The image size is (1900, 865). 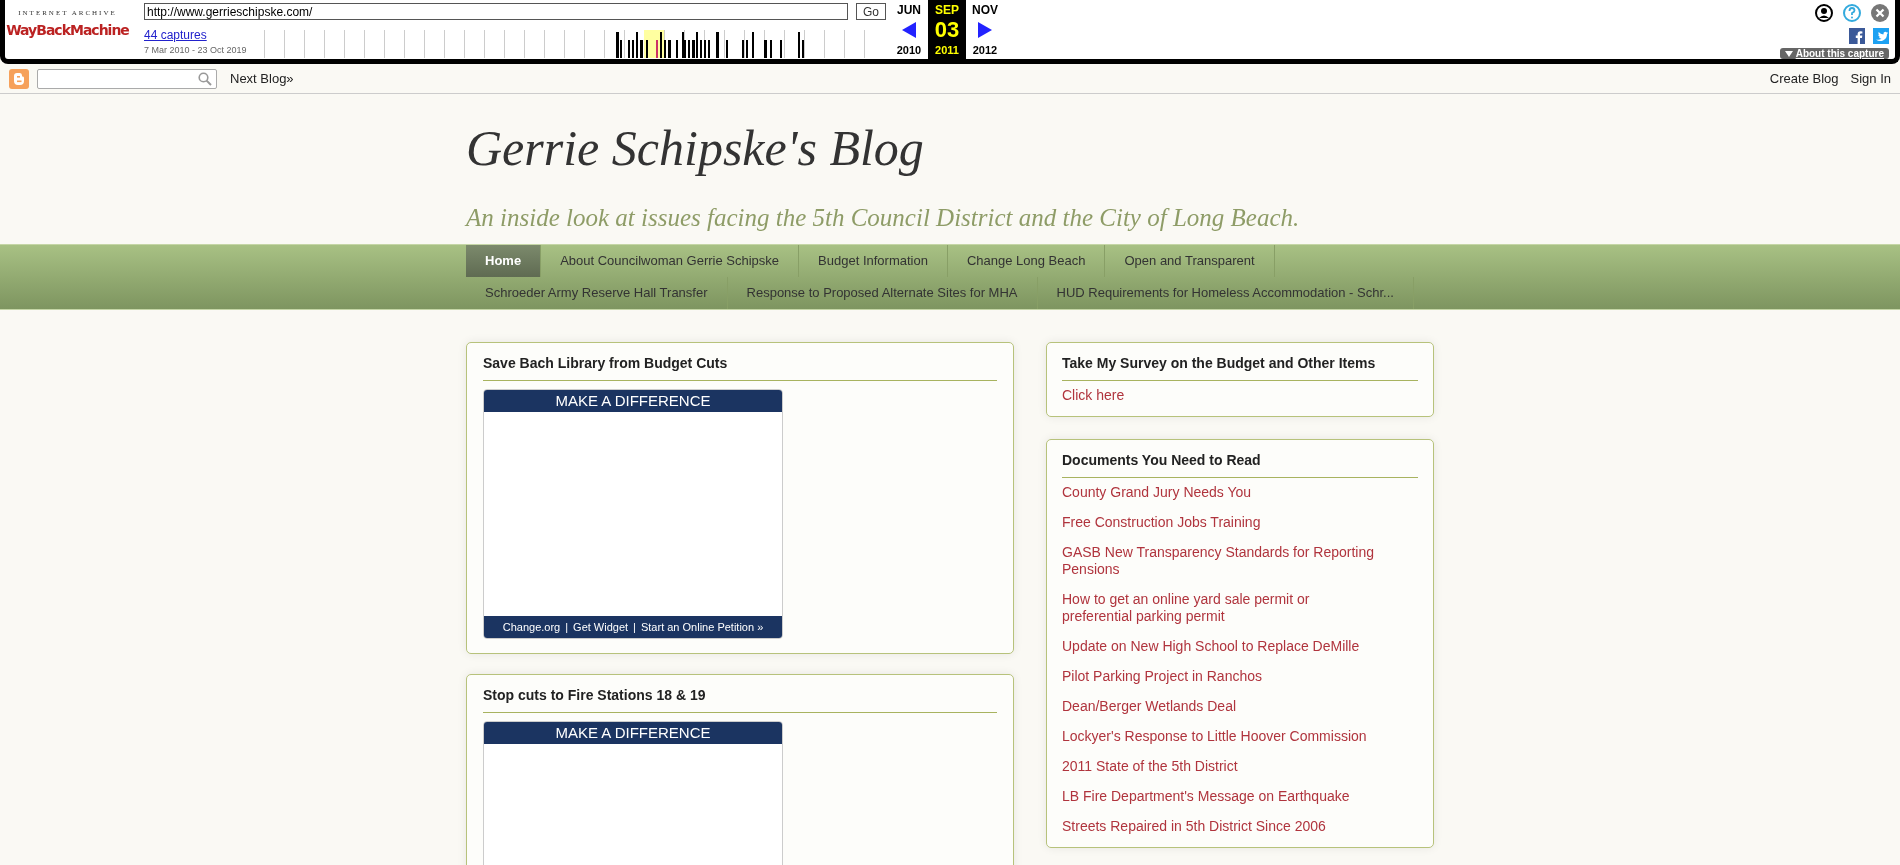 I want to click on sidebar-link: Lockyer's Response to Little Hoover Commission, so click(x=1214, y=736).